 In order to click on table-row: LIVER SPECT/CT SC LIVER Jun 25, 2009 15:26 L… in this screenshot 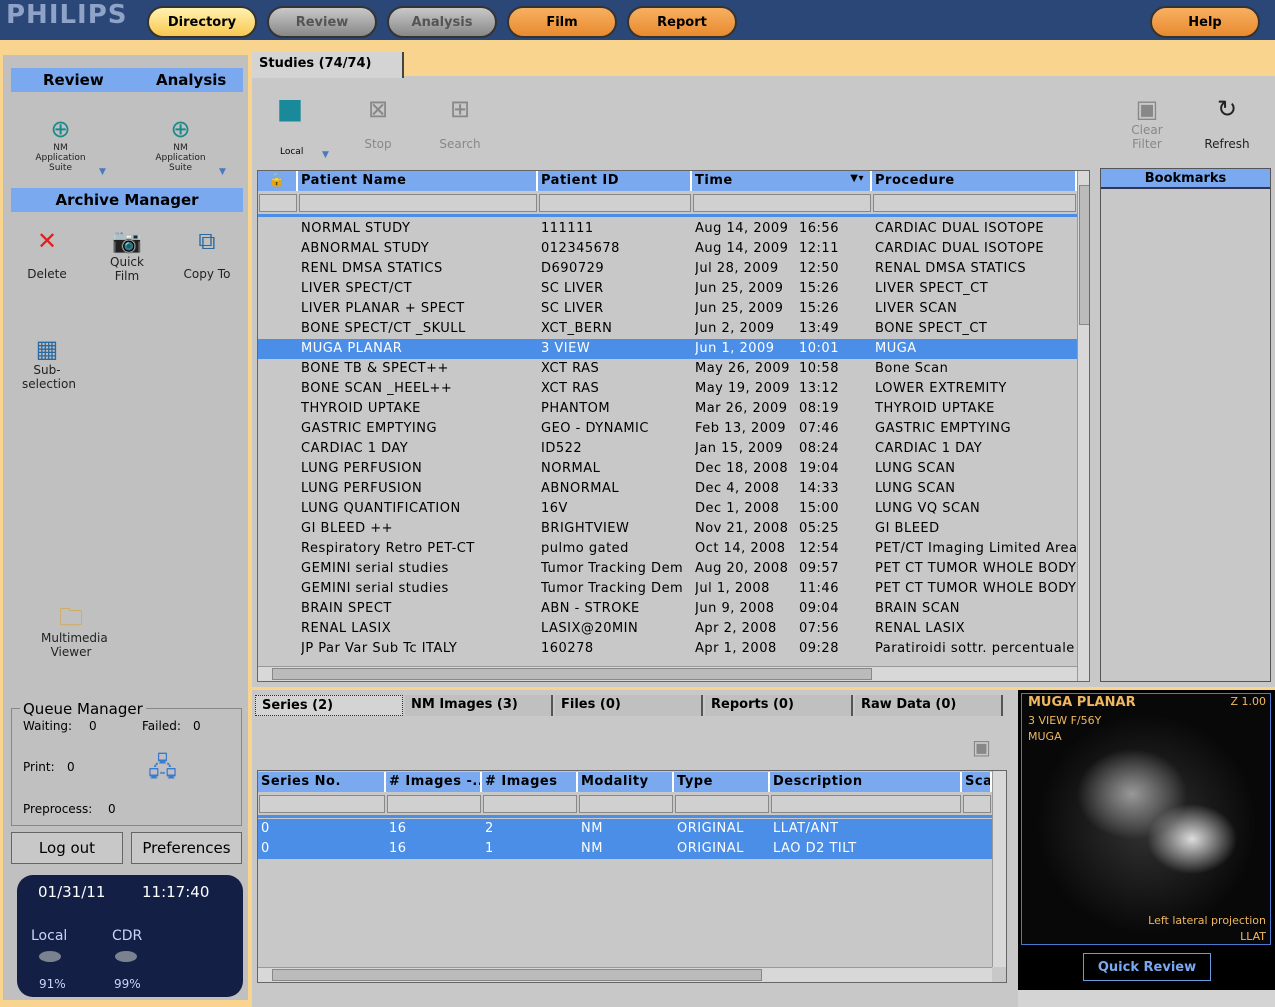, I will do `click(667, 289)`.